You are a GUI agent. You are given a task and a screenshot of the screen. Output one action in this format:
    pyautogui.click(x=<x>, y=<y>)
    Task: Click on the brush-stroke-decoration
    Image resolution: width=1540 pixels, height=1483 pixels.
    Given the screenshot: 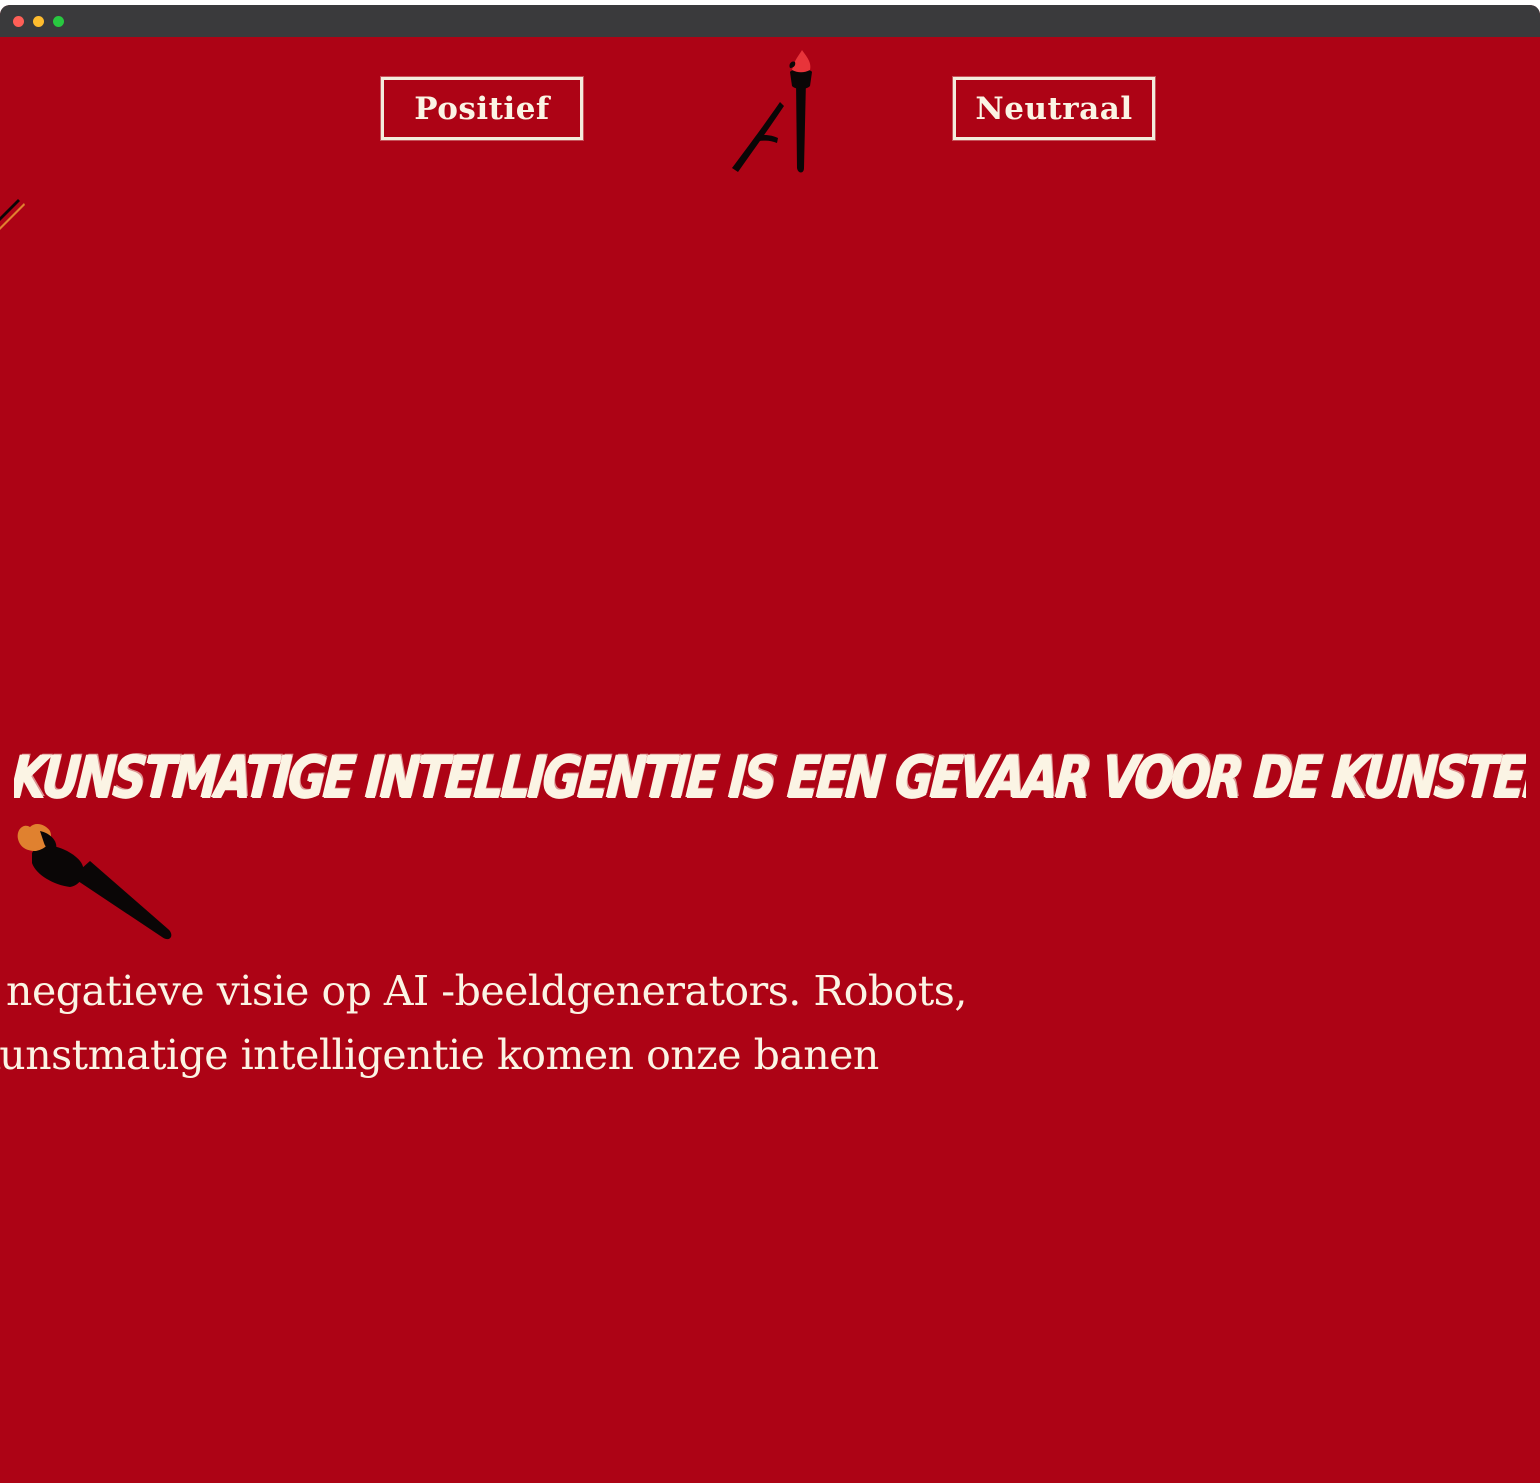 What is the action you would take?
    pyautogui.click(x=12, y=214)
    